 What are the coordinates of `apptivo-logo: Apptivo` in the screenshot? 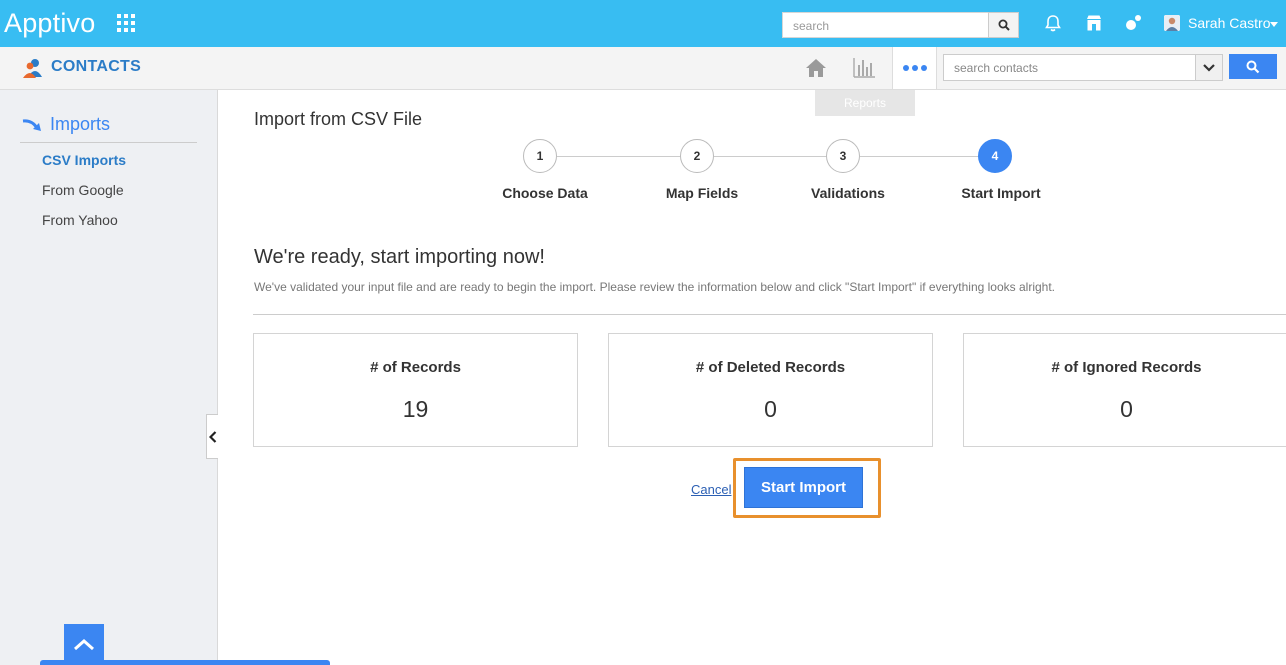 It's located at (49, 23).